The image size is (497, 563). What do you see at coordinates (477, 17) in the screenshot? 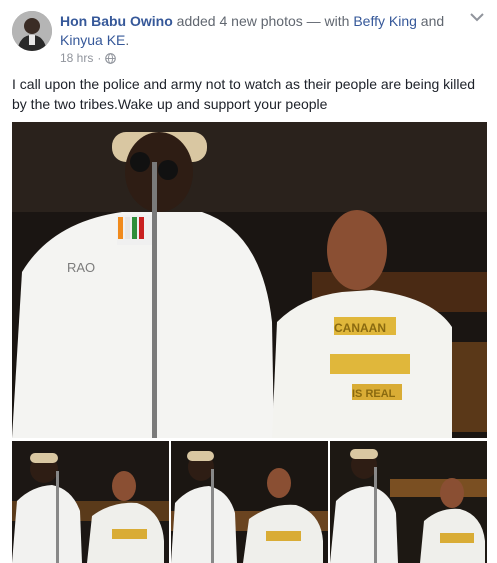
I see `chevron-down-icon` at bounding box center [477, 17].